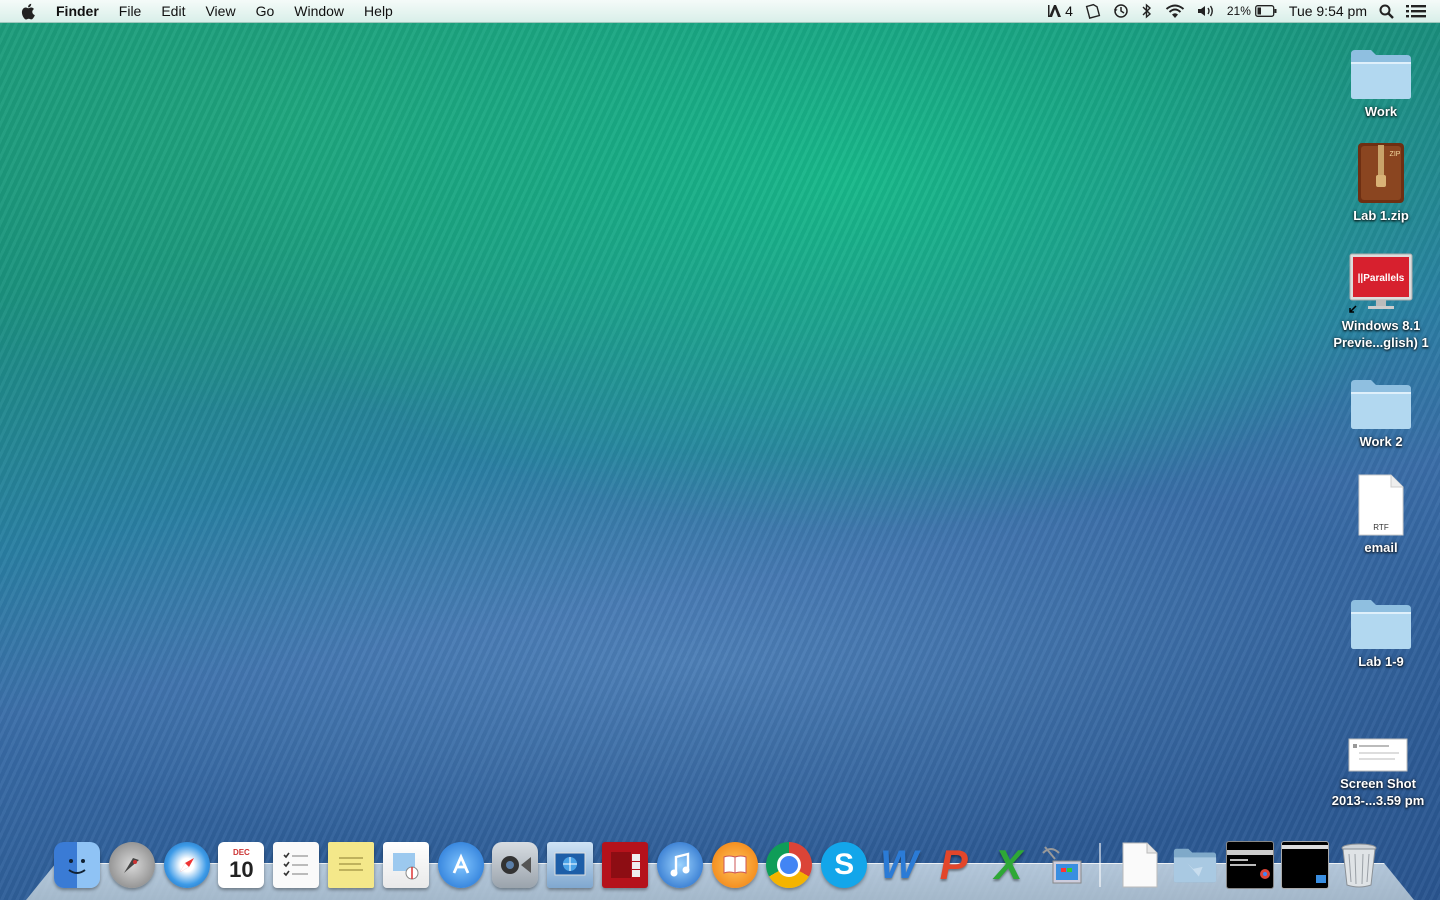  I want to click on menu-window: Window, so click(319, 11).